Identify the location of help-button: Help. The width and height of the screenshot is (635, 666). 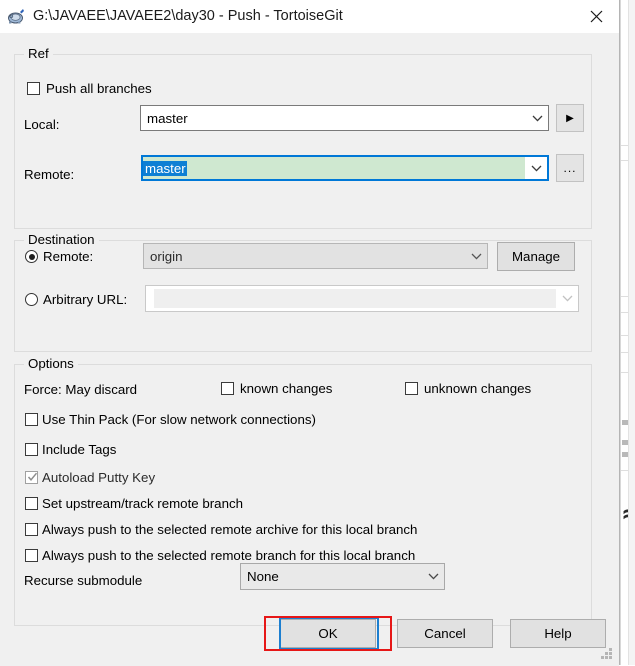
(558, 633).